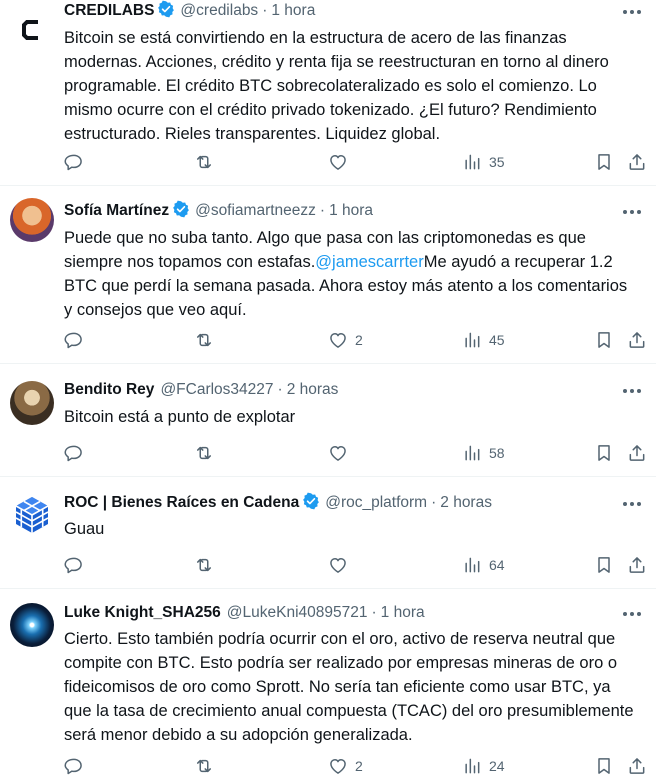 The image size is (656, 781). Describe the element at coordinates (116, 210) in the screenshot. I see `author-name: Sofía Martínez` at that location.